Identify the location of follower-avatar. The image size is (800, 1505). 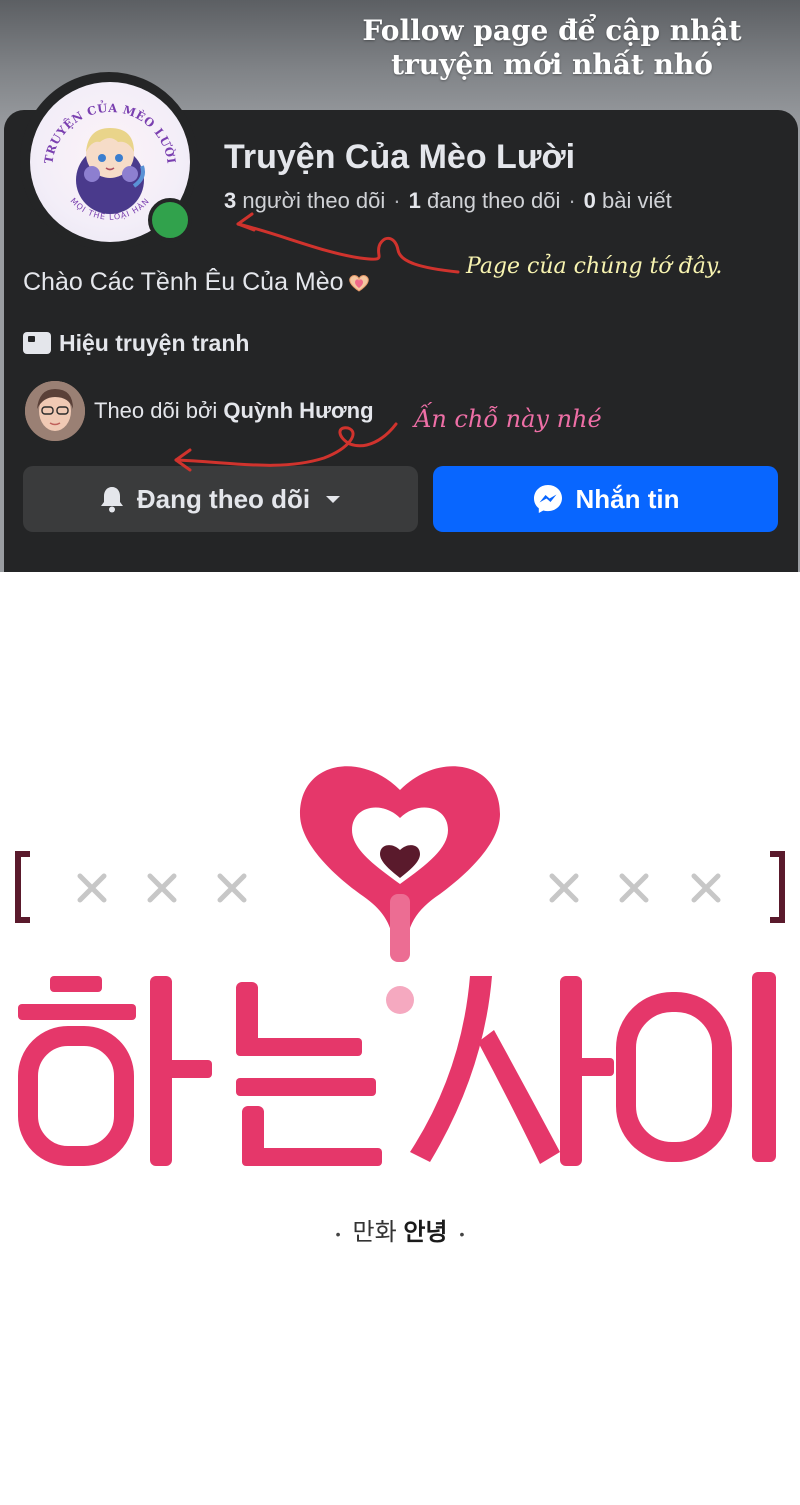
(55, 411).